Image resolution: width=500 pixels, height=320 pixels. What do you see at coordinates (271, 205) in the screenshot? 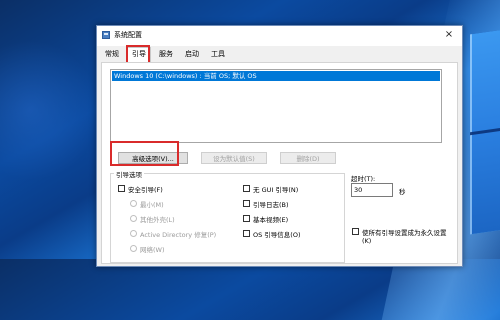
I see `boot-log-label: 引导日志(B)` at bounding box center [271, 205].